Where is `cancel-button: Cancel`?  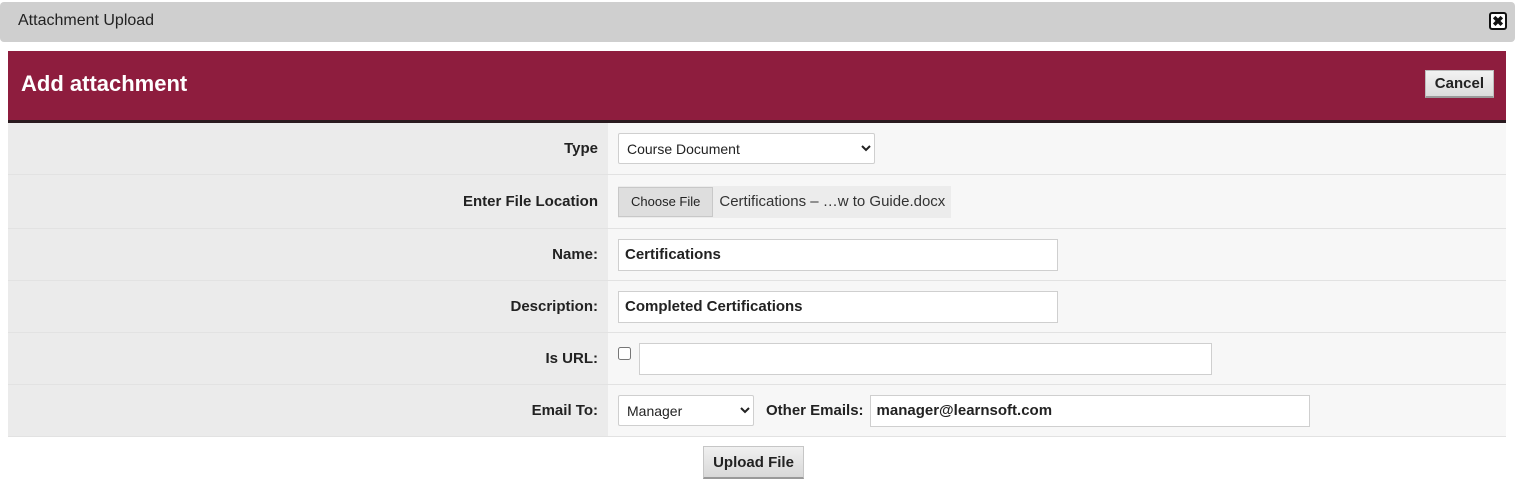 cancel-button: Cancel is located at coordinates (1459, 84).